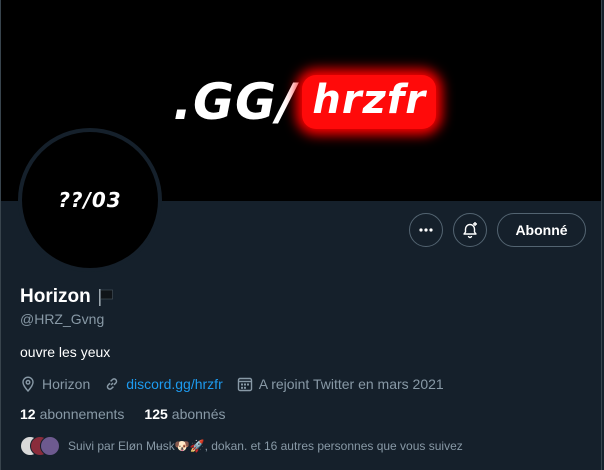 The height and width of the screenshot is (470, 604). I want to click on more-horizontal-icon, so click(426, 230).